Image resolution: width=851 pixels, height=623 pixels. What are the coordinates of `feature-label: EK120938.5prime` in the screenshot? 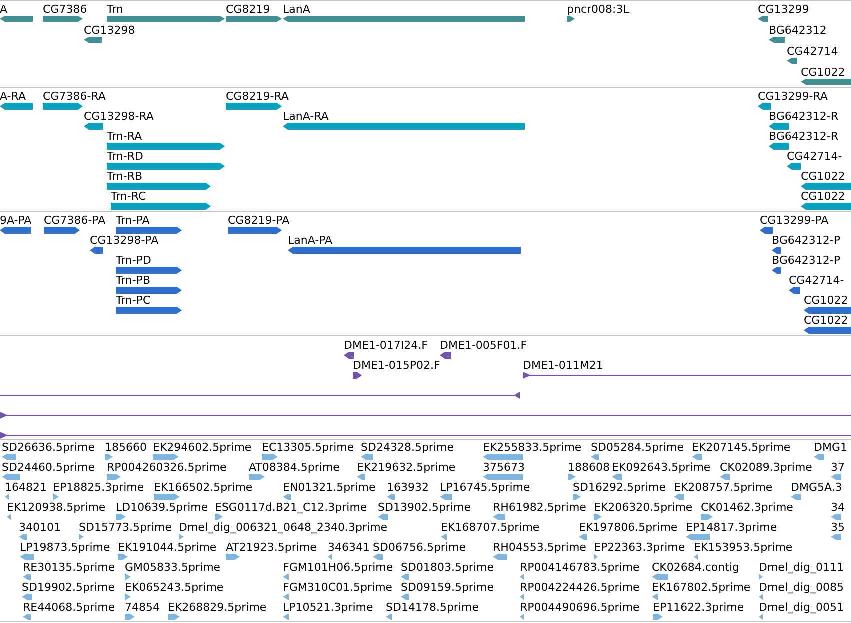 It's located at (56, 507).